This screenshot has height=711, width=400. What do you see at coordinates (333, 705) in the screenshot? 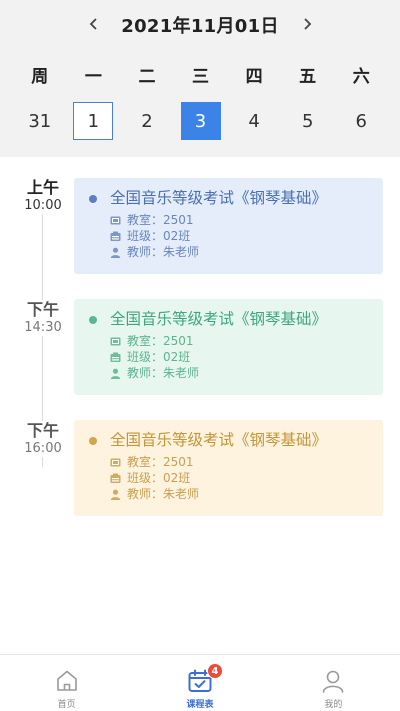
I see `tab-mine-label: 我的` at bounding box center [333, 705].